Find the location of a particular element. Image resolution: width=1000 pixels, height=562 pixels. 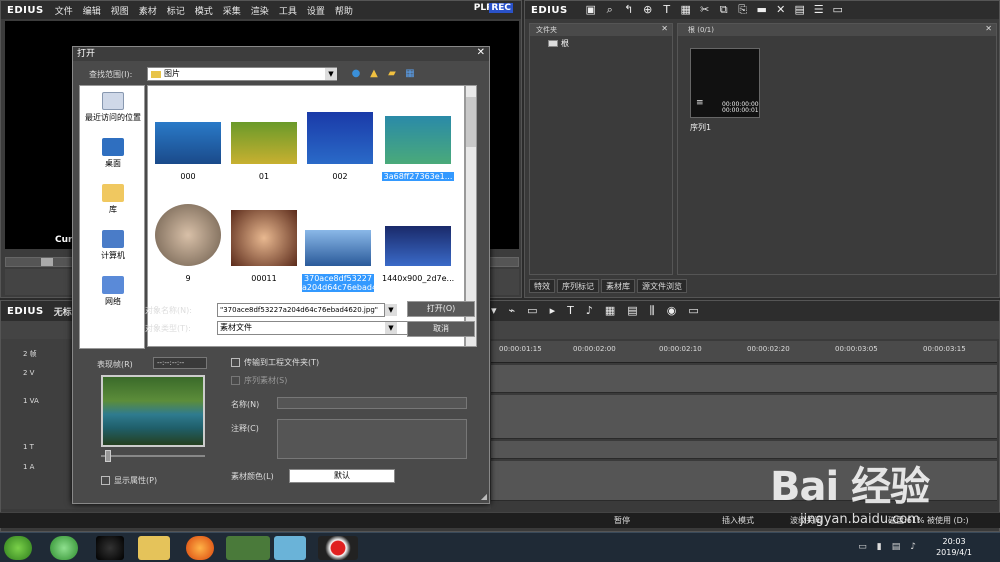

menu-help: 帮助 is located at coordinates (344, 10).